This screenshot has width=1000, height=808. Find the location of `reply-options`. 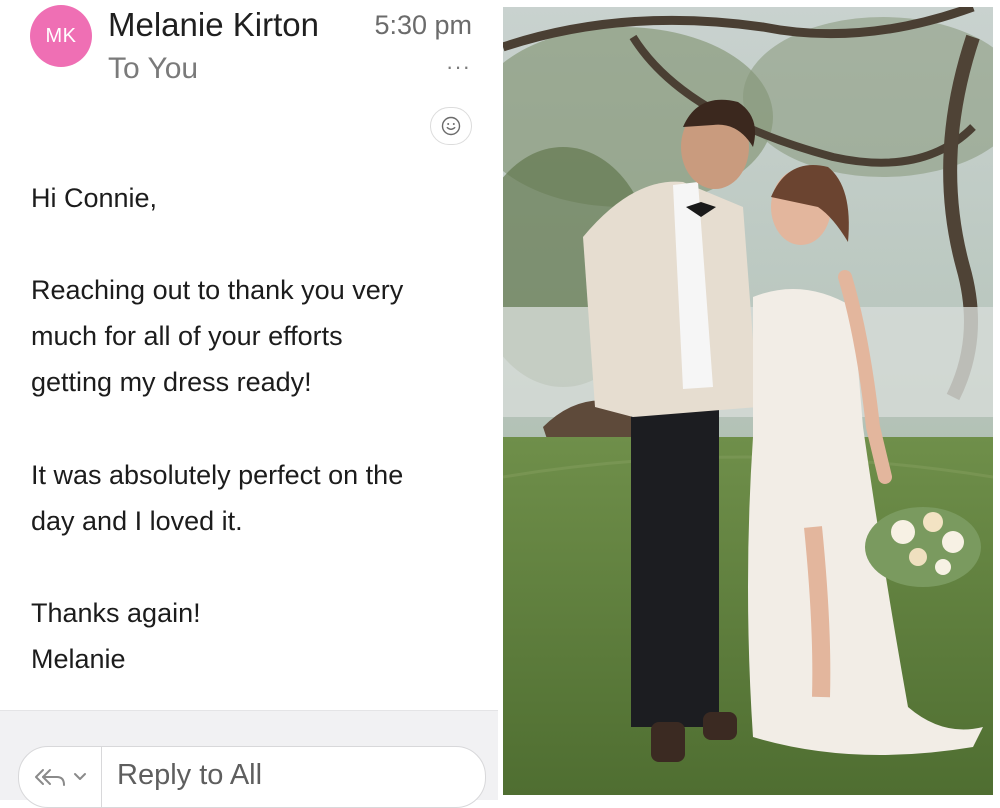

reply-options is located at coordinates (60, 777).